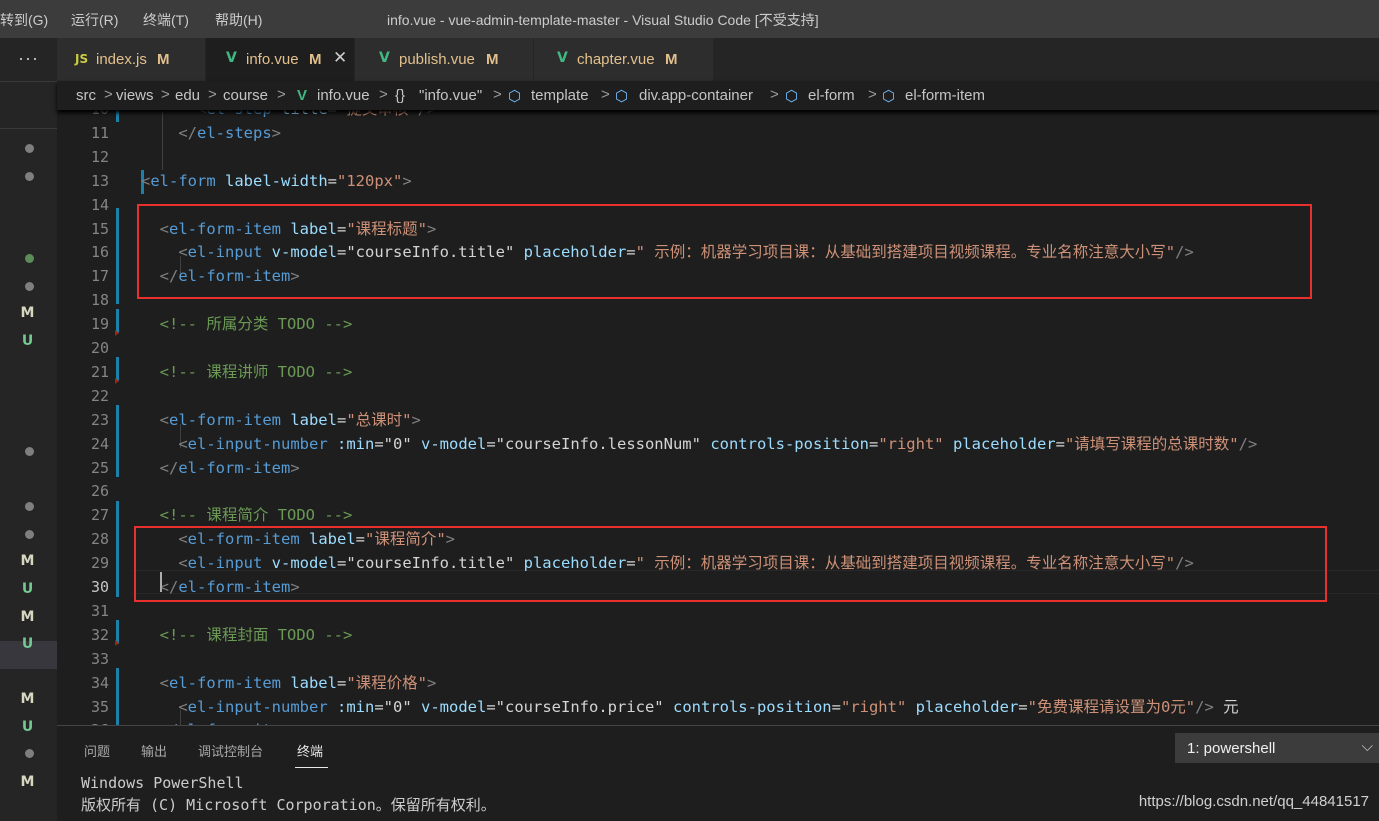 This screenshot has width=1379, height=821. Describe the element at coordinates (238, 20) in the screenshot. I see `menu-help: 帮助(H)` at that location.